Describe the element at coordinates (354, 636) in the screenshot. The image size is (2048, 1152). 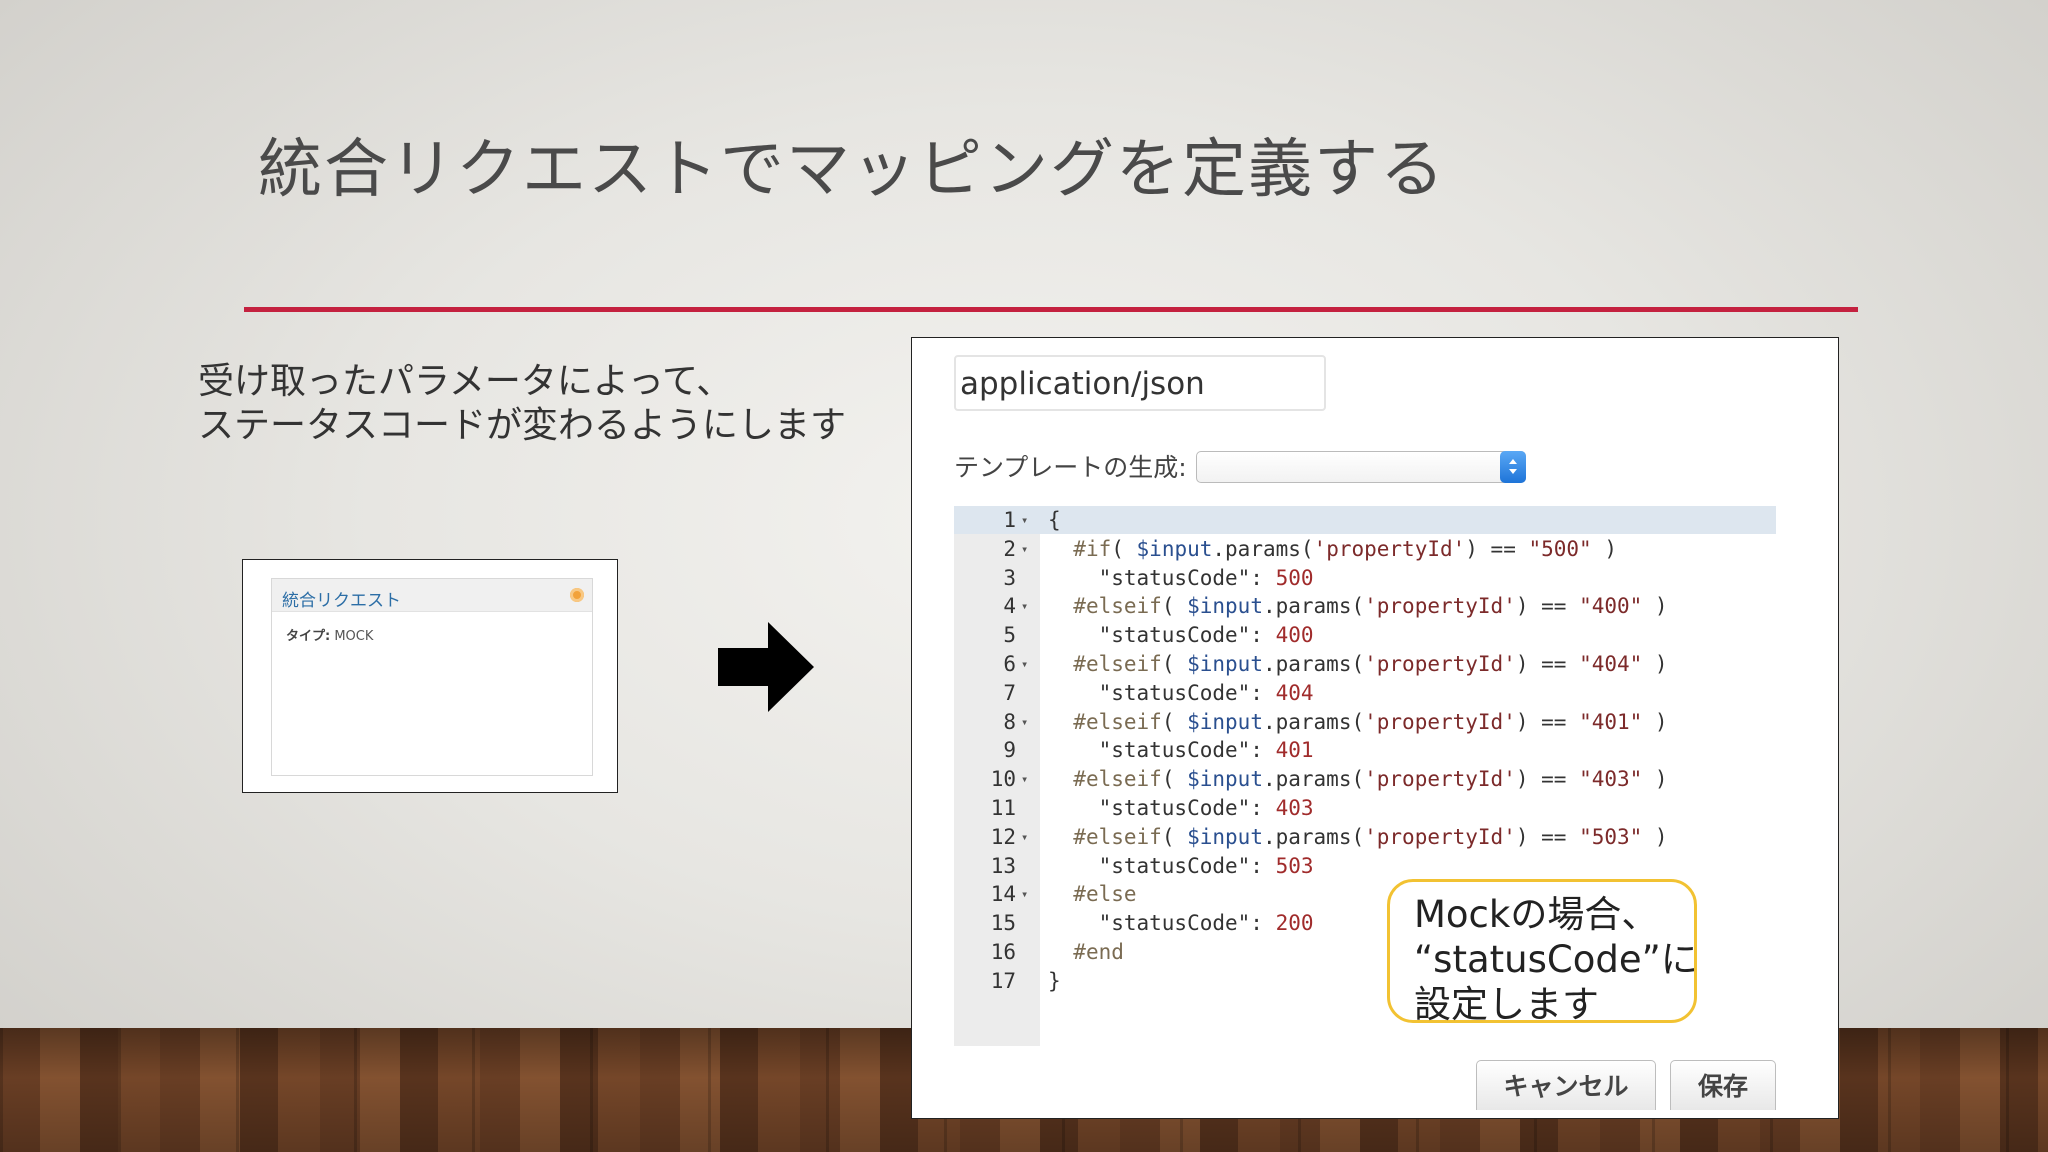
I see `type-value: MOCK` at that location.